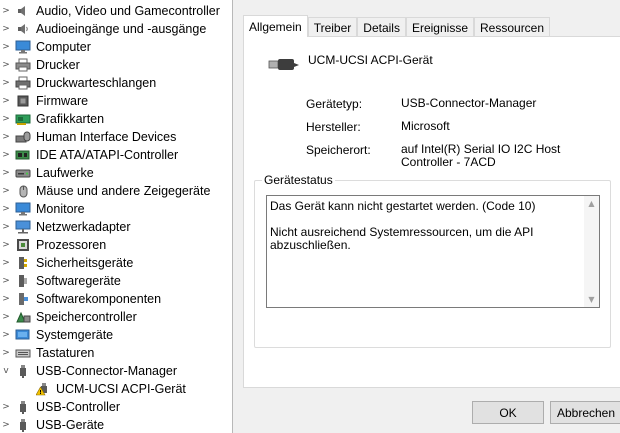 This screenshot has width=620, height=433. Describe the element at coordinates (332, 27) in the screenshot. I see `tab-driver: Treiber` at that location.